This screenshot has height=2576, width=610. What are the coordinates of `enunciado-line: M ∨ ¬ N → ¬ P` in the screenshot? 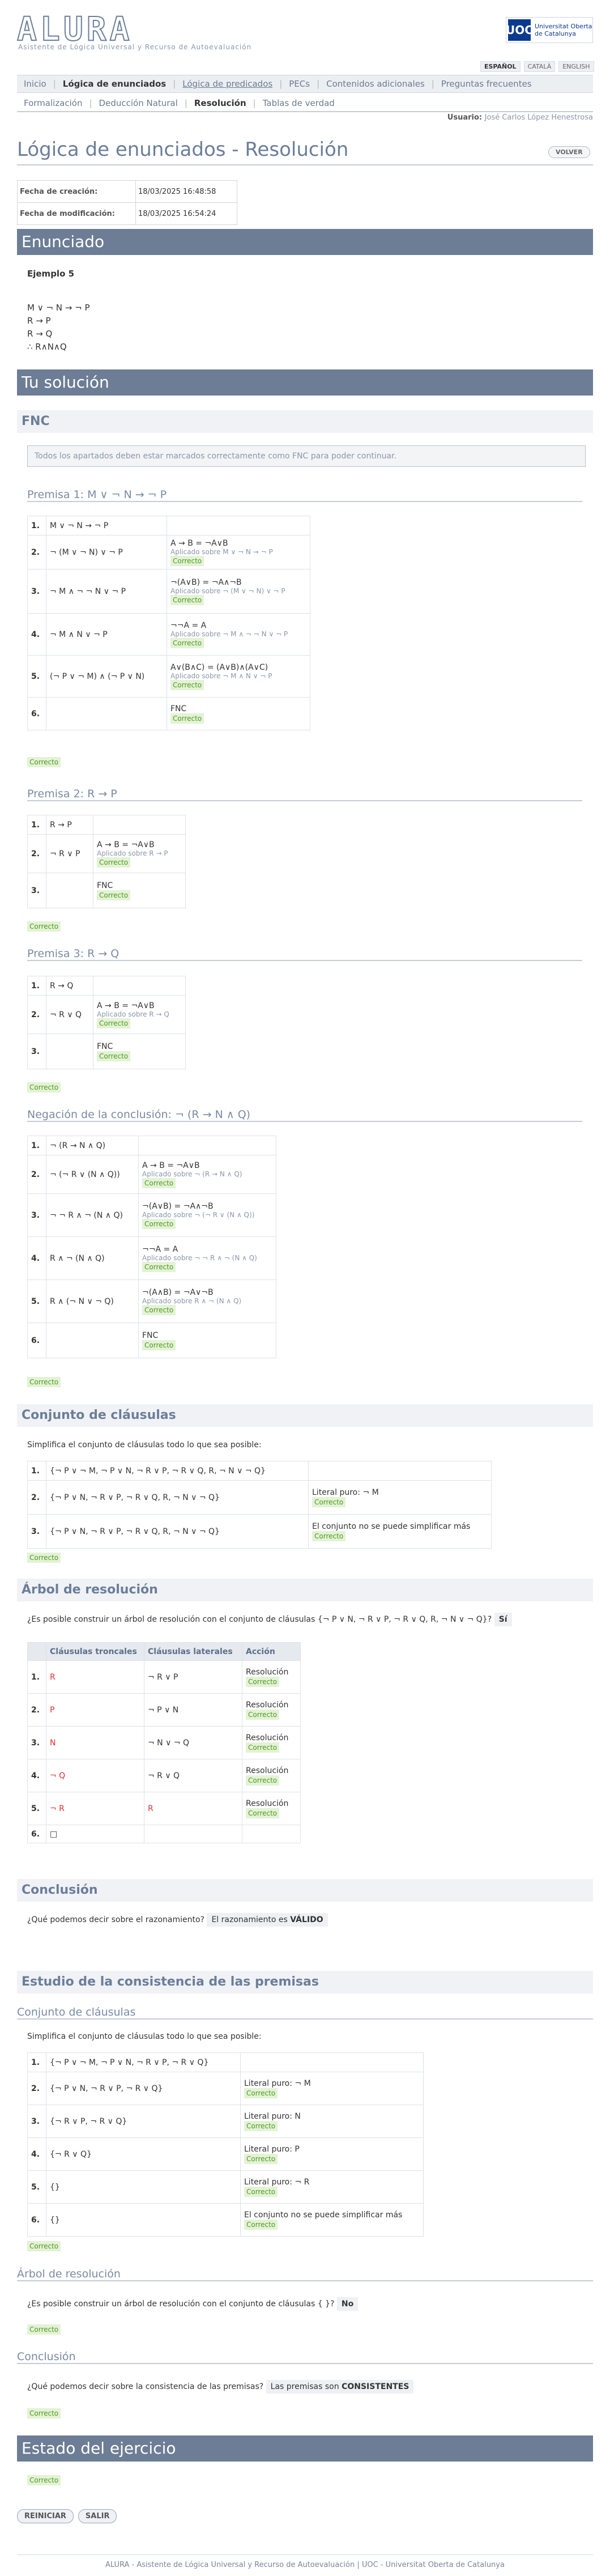 It's located at (59, 308).